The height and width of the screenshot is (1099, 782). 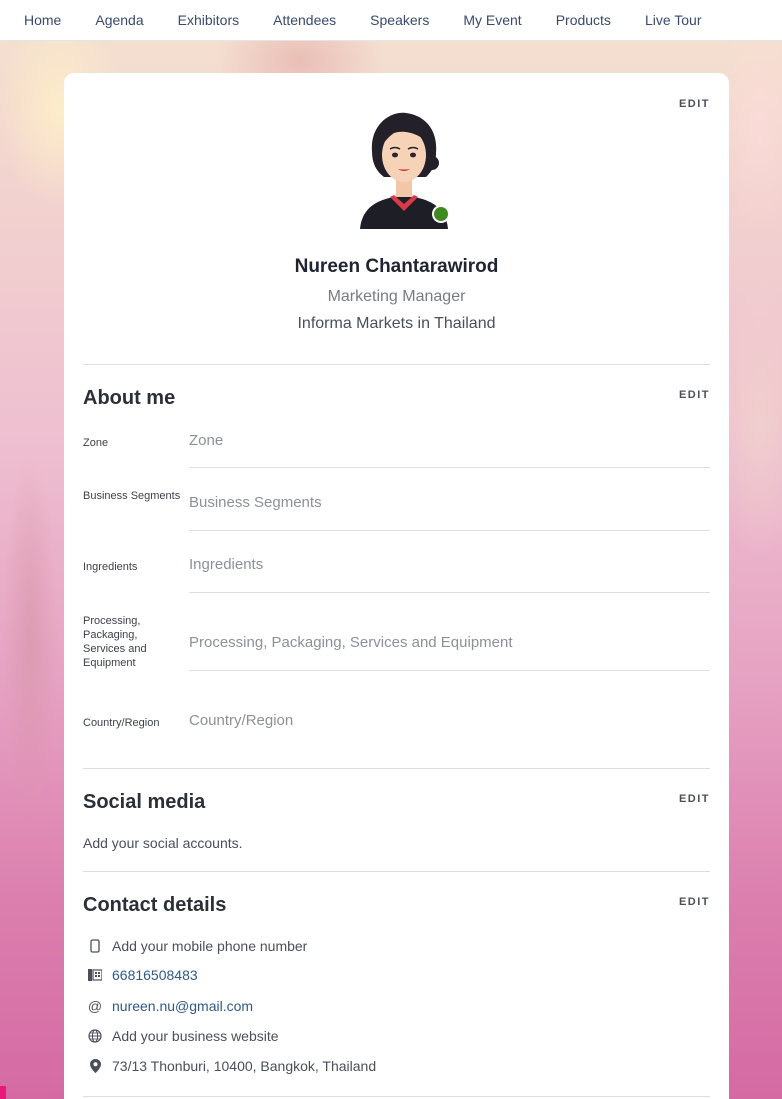 What do you see at coordinates (694, 799) in the screenshot?
I see `social-media-edit-button: EDIT` at bounding box center [694, 799].